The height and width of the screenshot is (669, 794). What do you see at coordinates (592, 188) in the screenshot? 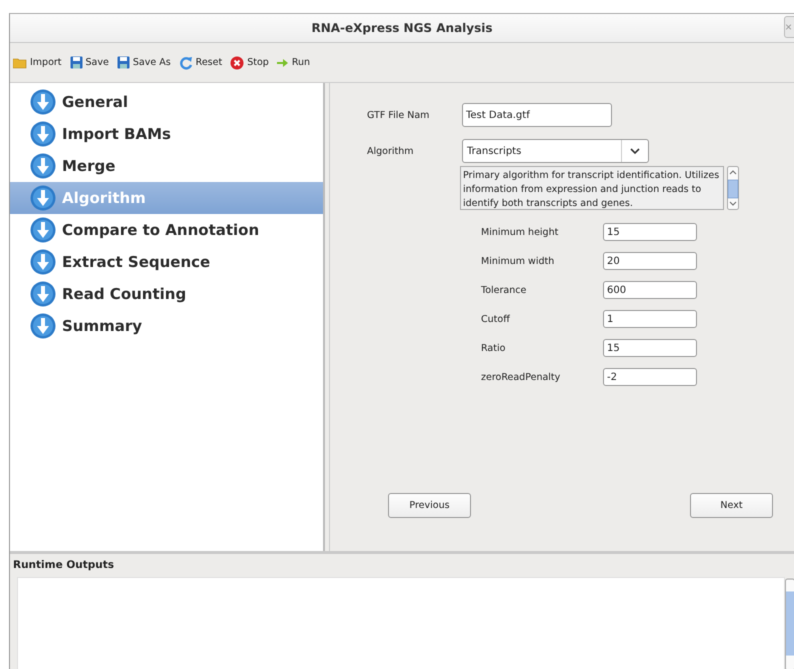
I see `description-text: Primary algorithm for transcript identification. Utilizes information from expression and junction reads to identify both transcripts and genes.` at bounding box center [592, 188].